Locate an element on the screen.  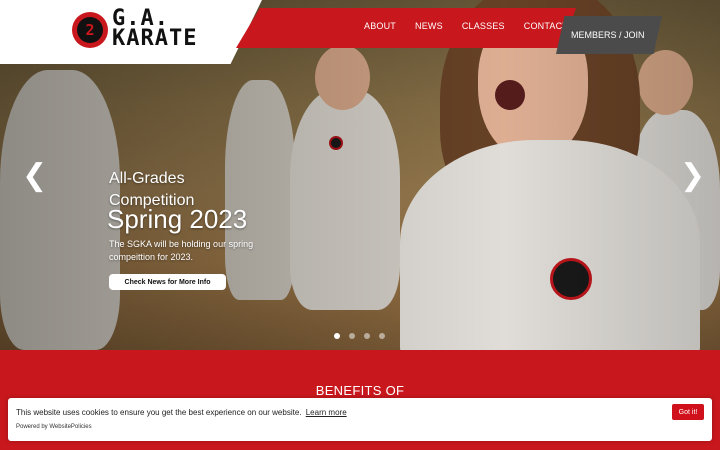
slide-subtitle: Spring 2023 is located at coordinates (177, 219).